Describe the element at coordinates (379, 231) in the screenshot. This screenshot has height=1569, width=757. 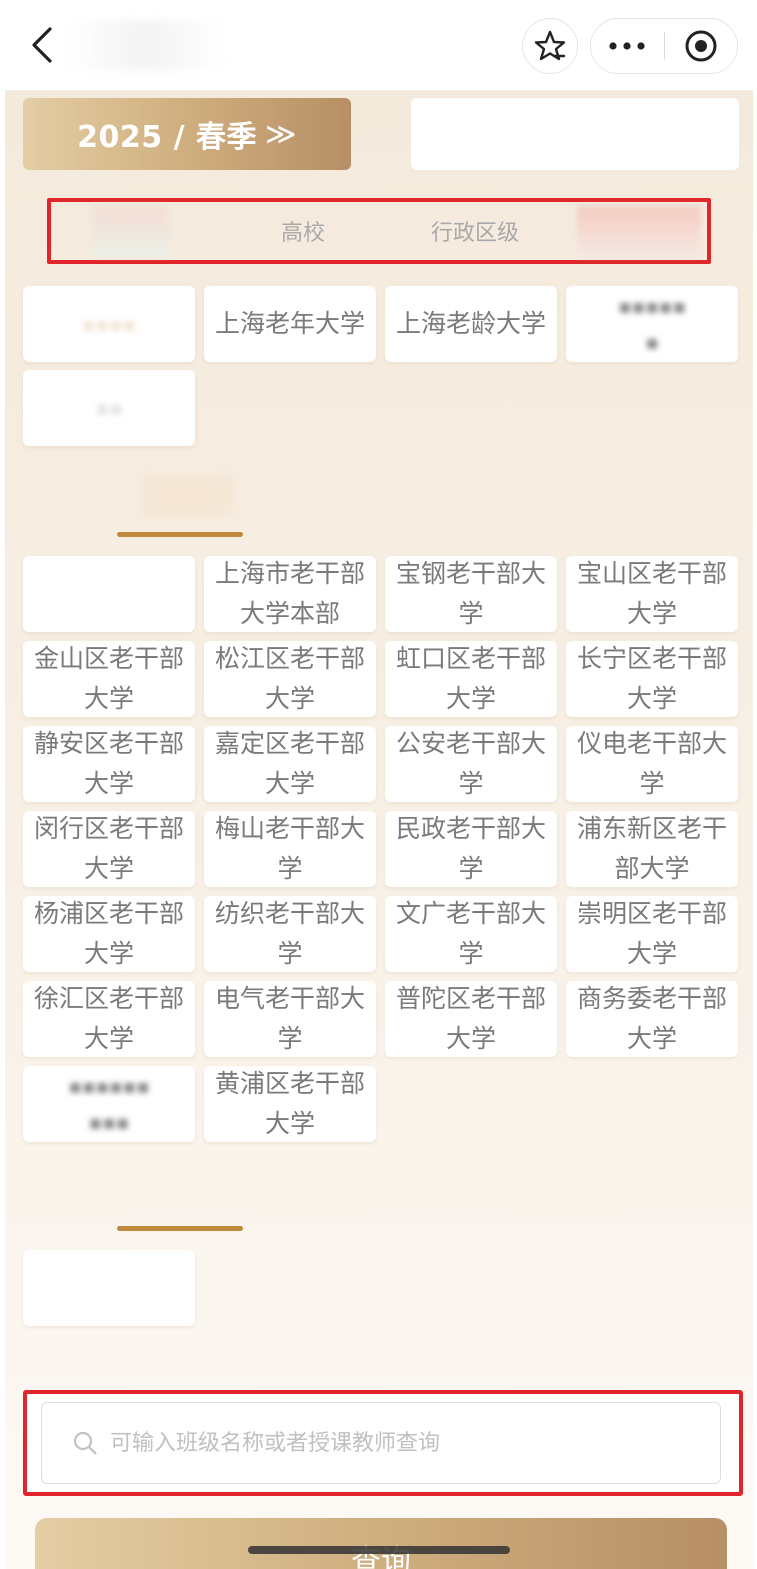
I see `category-tabs: 高校 行政区级` at that location.